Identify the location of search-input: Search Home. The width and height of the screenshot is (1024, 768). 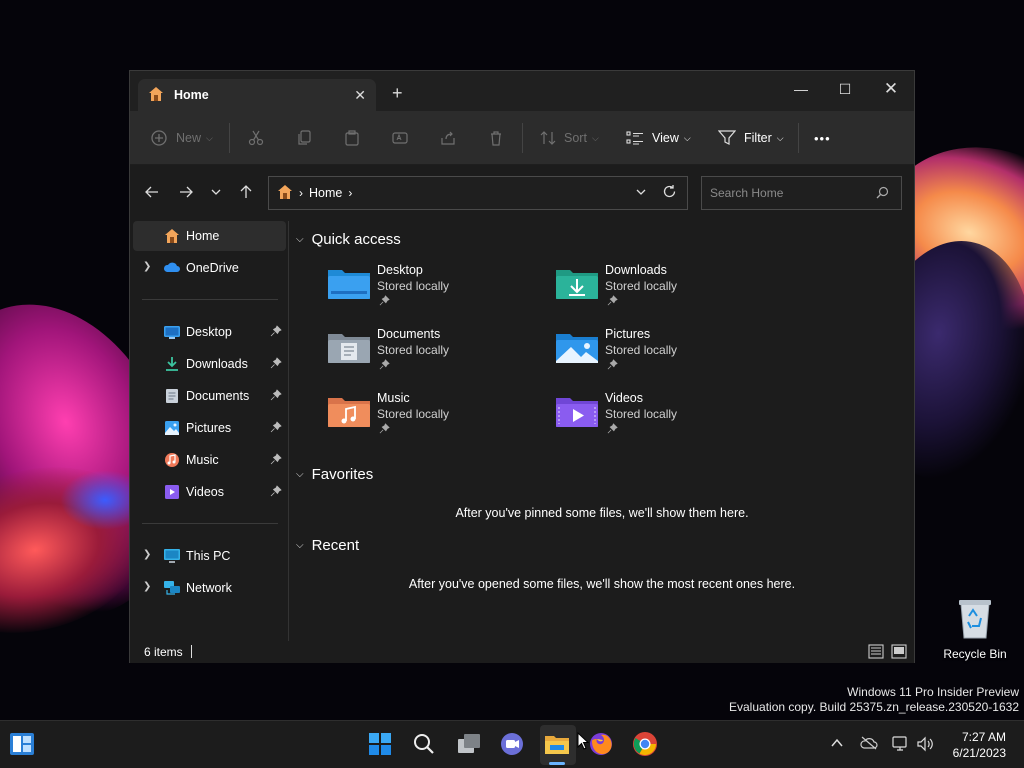
(801, 193).